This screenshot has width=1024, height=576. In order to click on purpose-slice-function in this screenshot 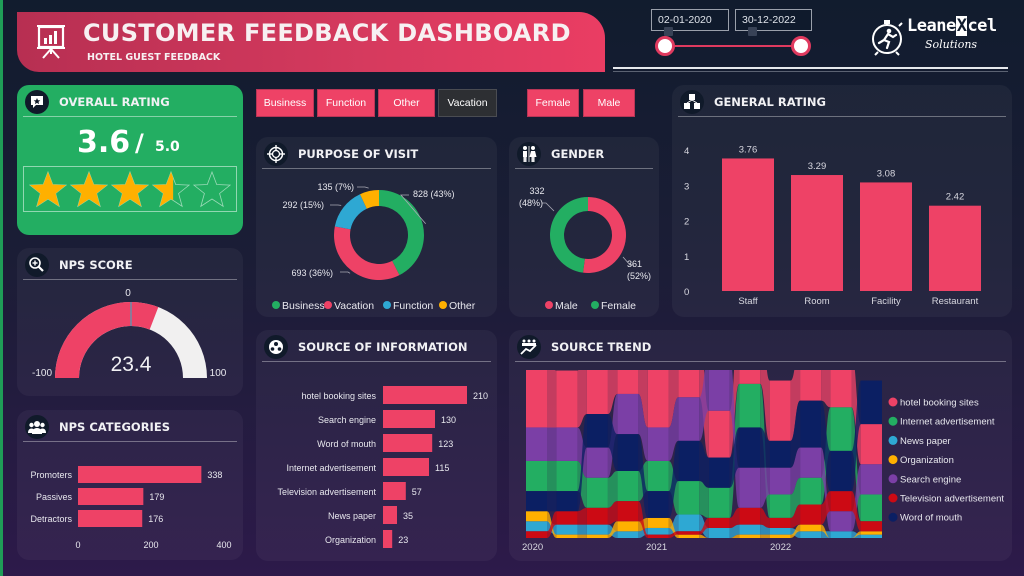, I will do `click(350, 212)`.